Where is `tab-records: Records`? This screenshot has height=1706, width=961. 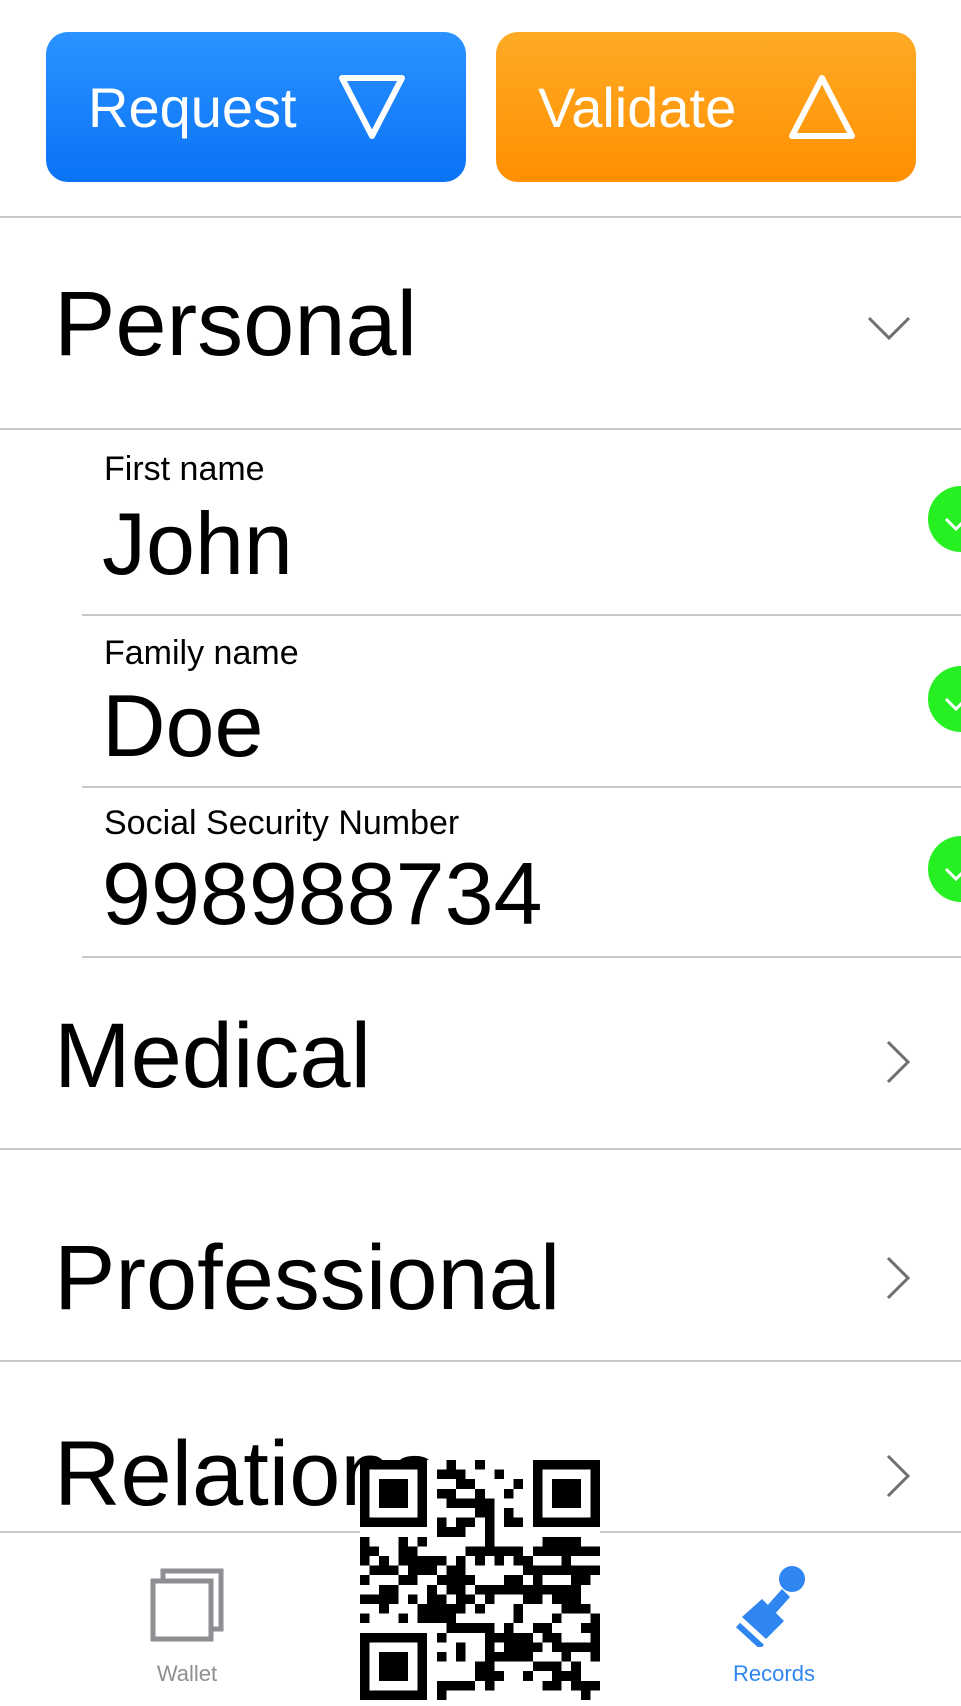 tab-records: Records is located at coordinates (774, 1624).